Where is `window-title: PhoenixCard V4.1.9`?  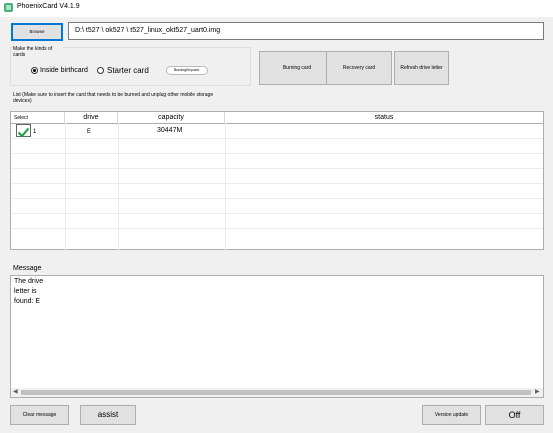 window-title: PhoenixCard V4.1.9 is located at coordinates (48, 6).